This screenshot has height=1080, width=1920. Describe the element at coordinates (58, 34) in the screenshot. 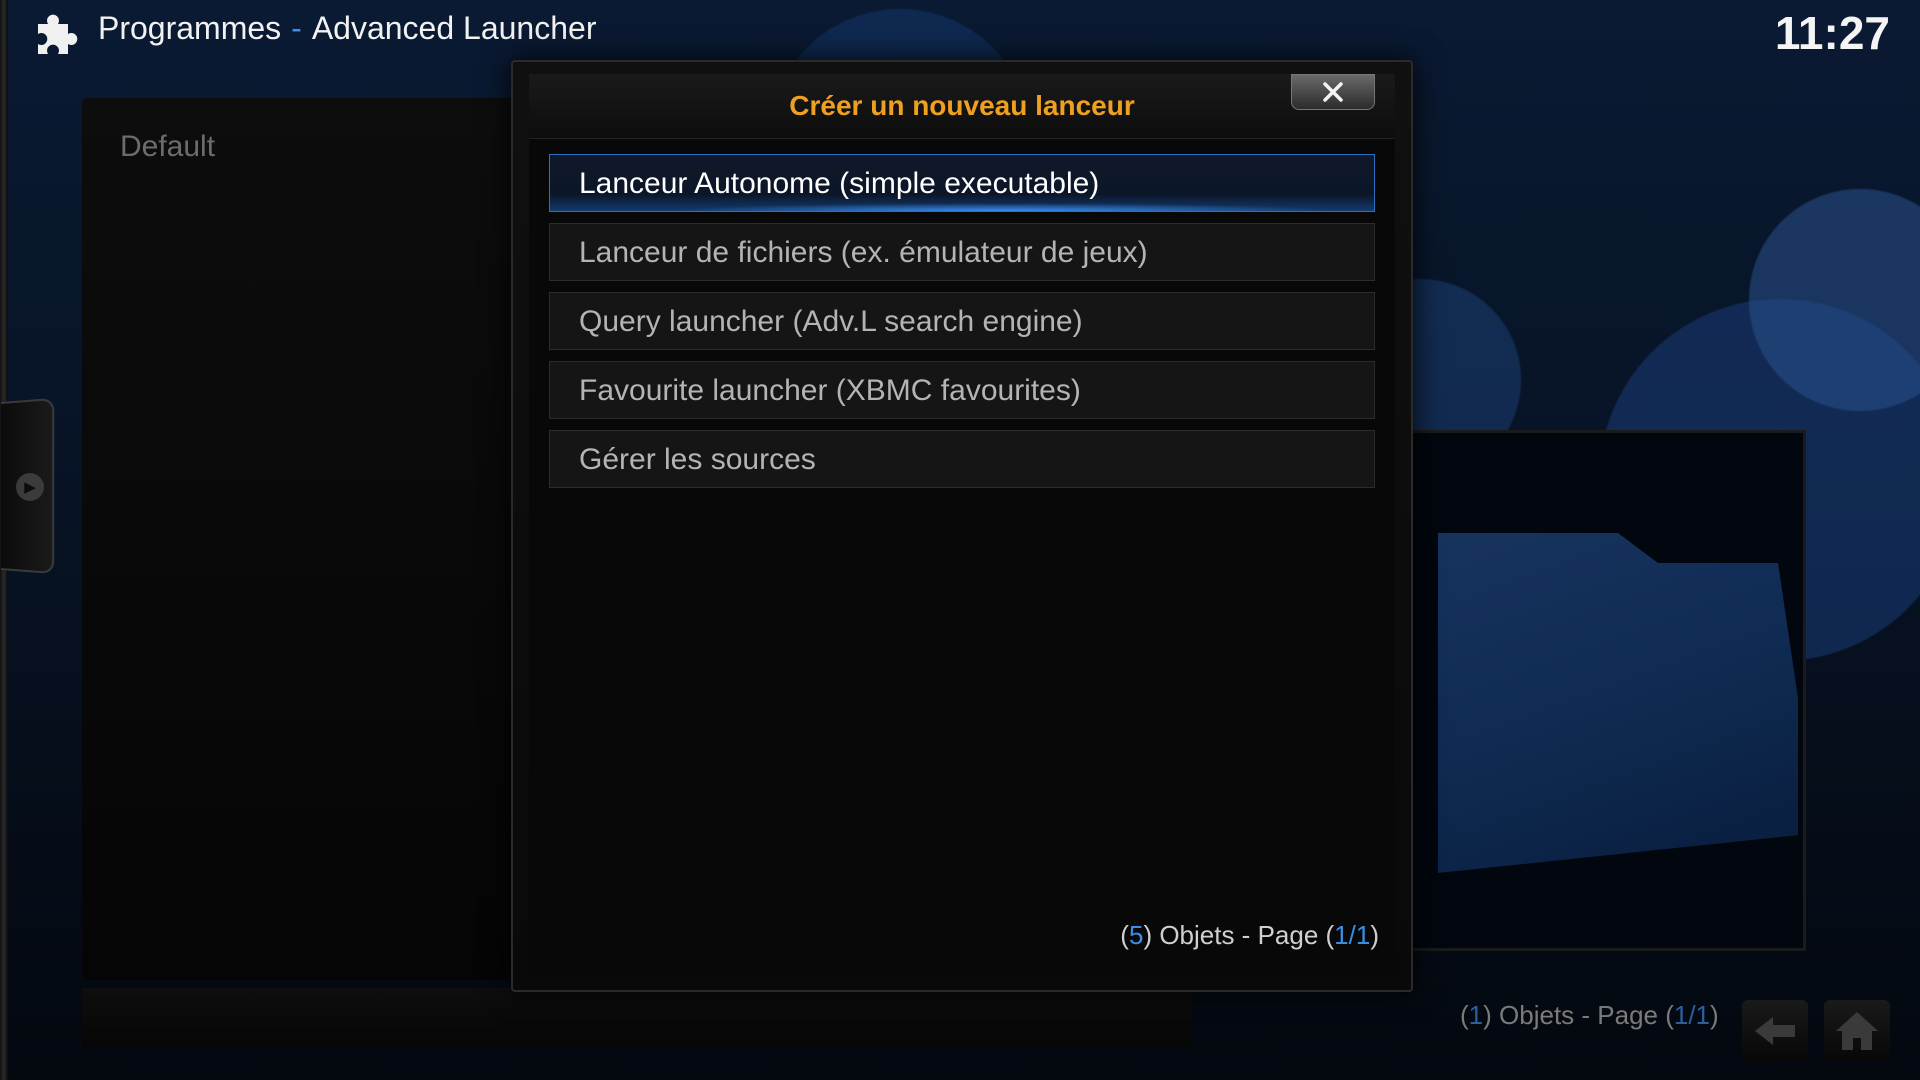

I see `addon-puzzle-icon` at that location.